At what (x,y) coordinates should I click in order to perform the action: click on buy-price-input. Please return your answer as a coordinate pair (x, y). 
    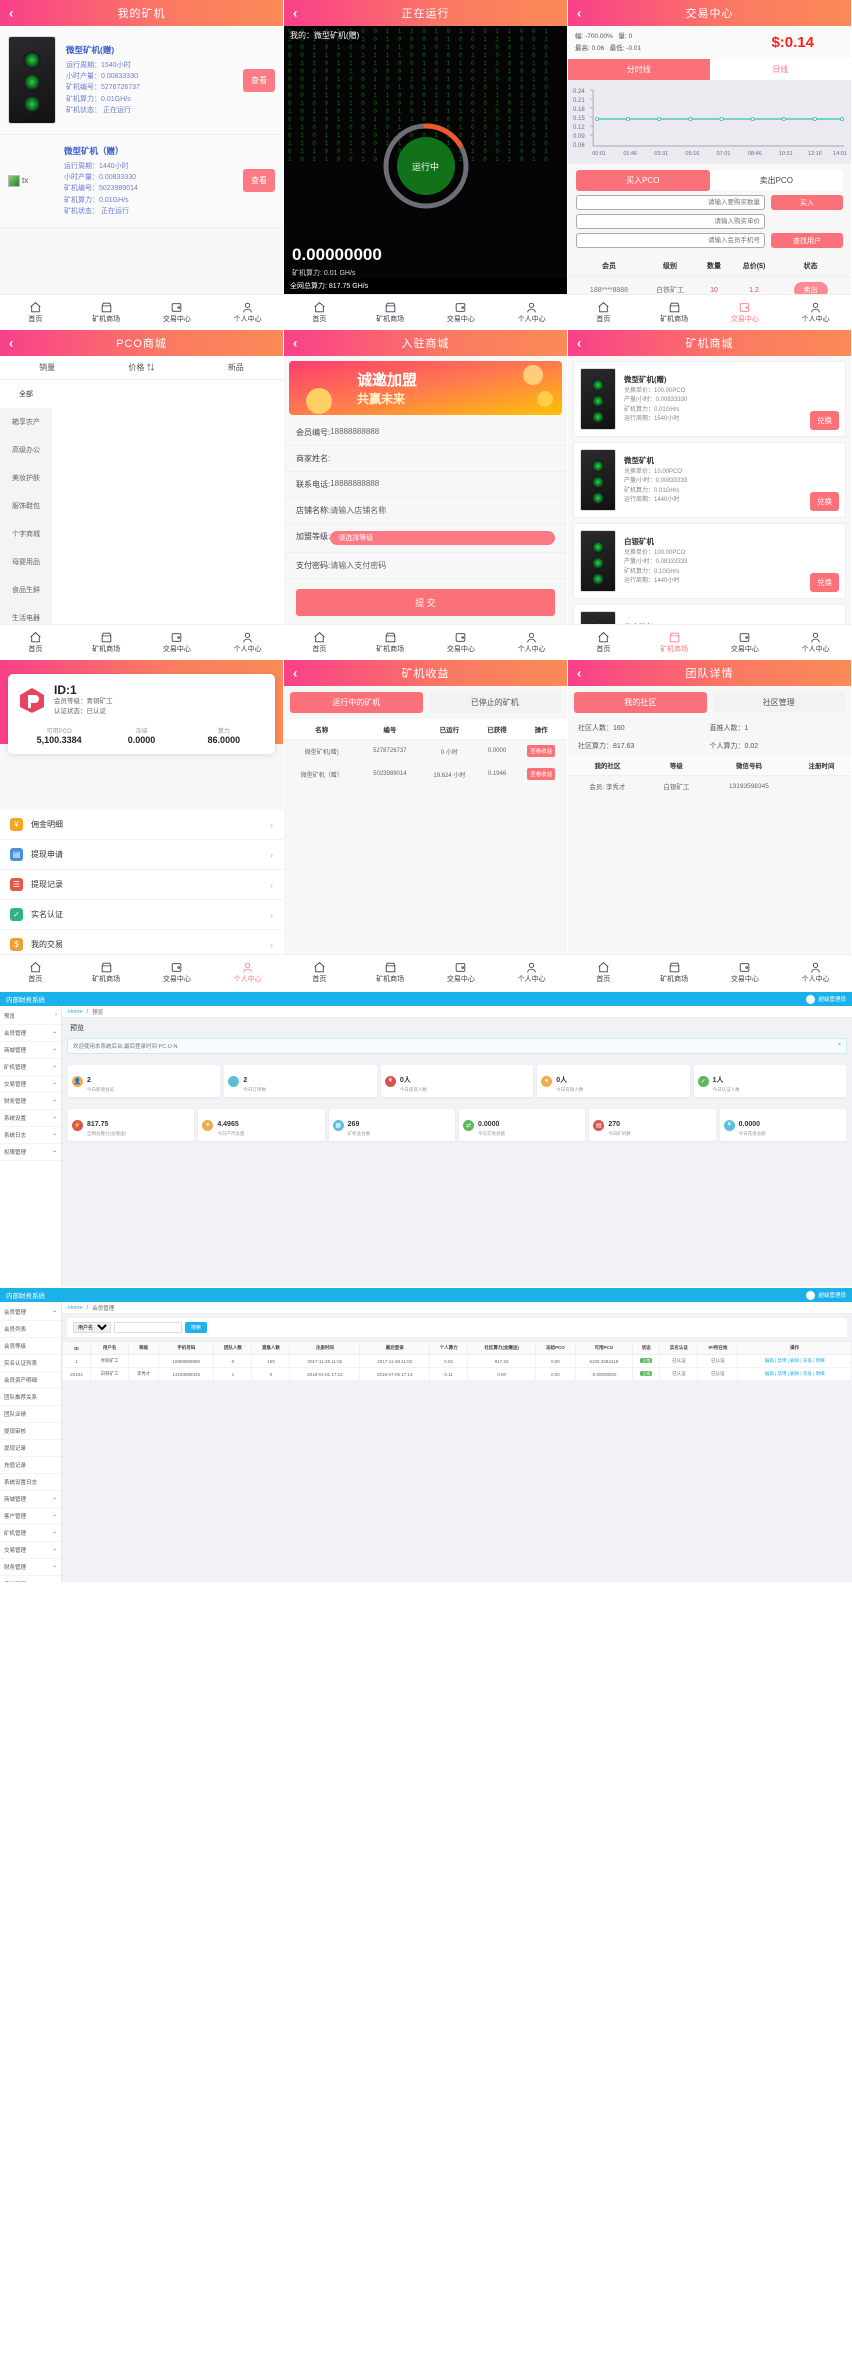
    Looking at the image, I should click on (670, 222).